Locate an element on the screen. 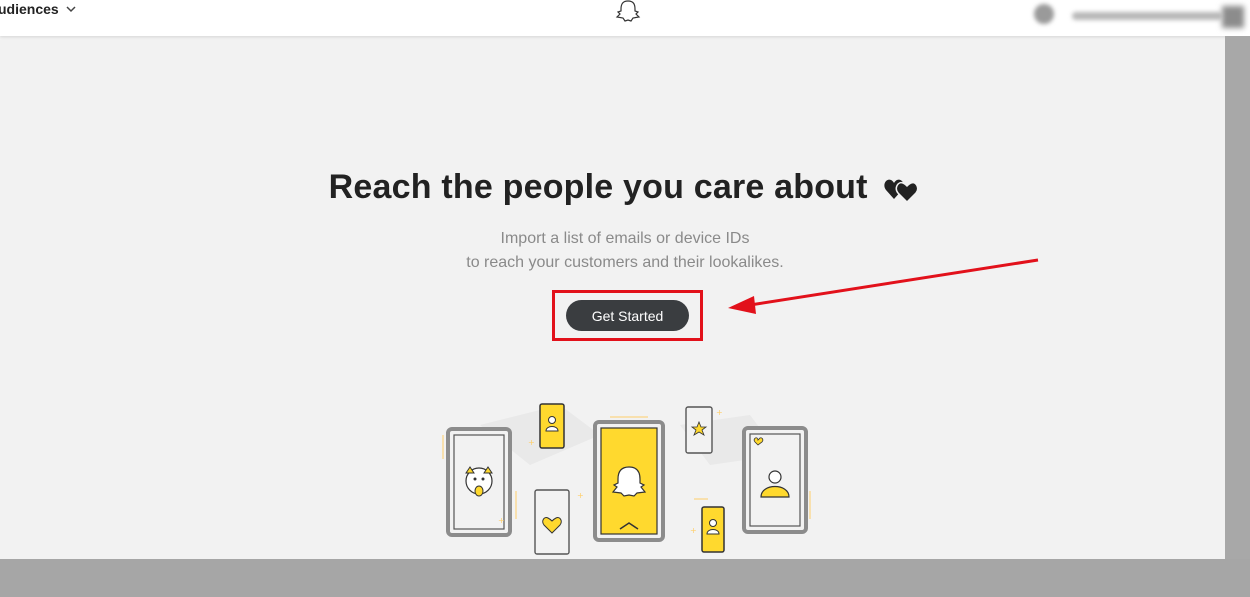 The height and width of the screenshot is (597, 1250). nav-dropdown-label: udiences is located at coordinates (29, 9).